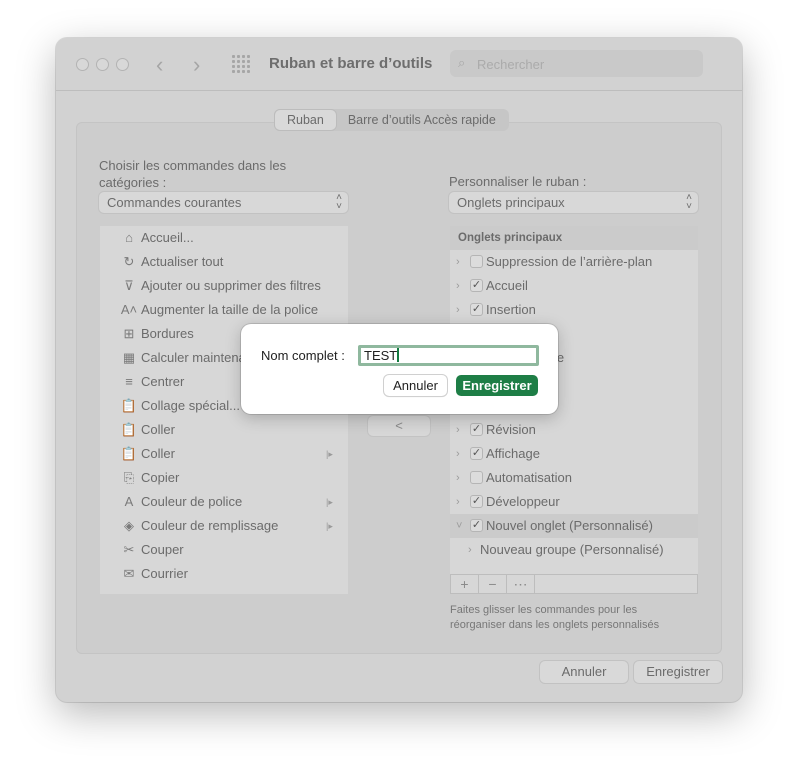  What do you see at coordinates (129, 285) in the screenshot?
I see `command-icon: ⊽` at bounding box center [129, 285].